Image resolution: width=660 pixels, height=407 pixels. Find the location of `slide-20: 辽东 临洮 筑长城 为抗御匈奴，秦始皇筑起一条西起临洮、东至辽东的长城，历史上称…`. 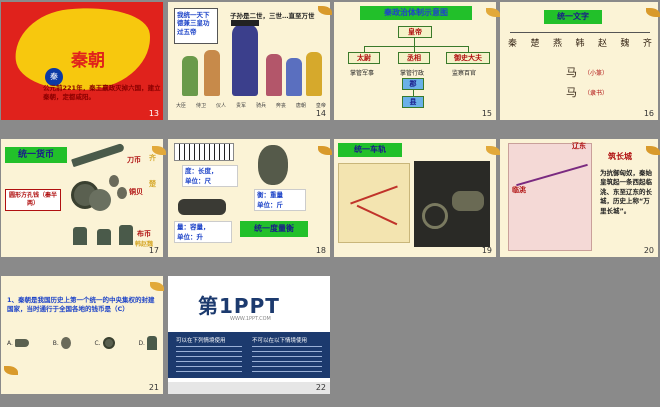

slide-20: 辽东 临洮 筑长城 为抗御匈奴，秦始皇筑起一条西起临洮、东至辽东的长城，历史上称… is located at coordinates (579, 198).